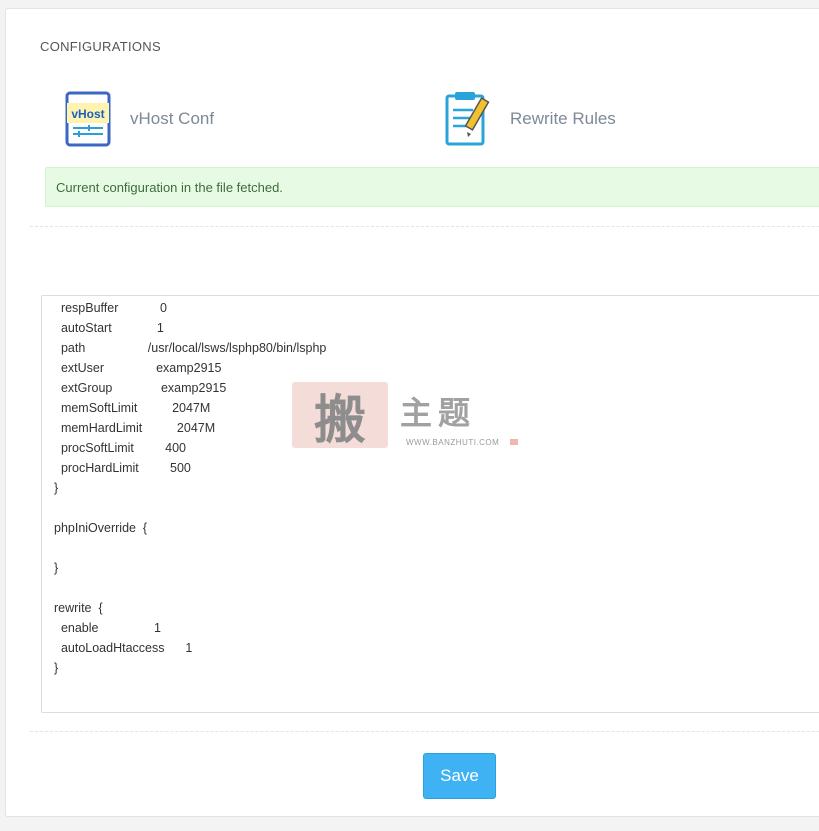  Describe the element at coordinates (459, 776) in the screenshot. I see `save-button: Save` at that location.